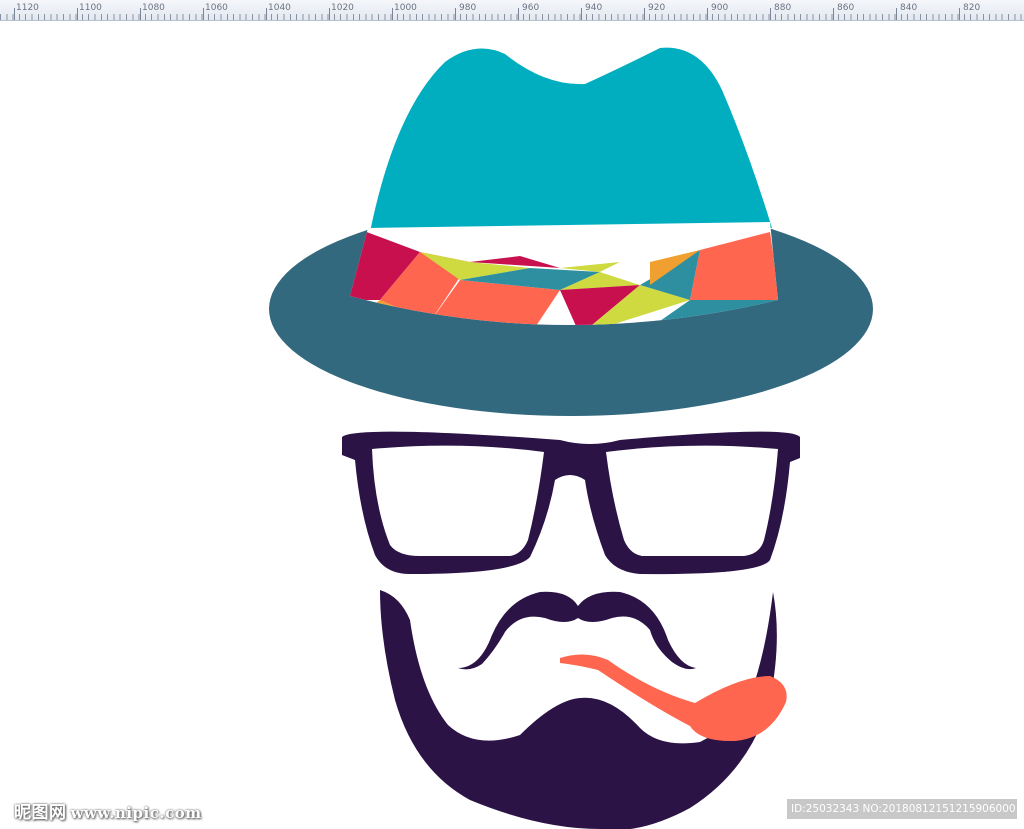 Image resolution: width=1024 pixels, height=829 pixels. I want to click on hat-crown, so click(571, 140).